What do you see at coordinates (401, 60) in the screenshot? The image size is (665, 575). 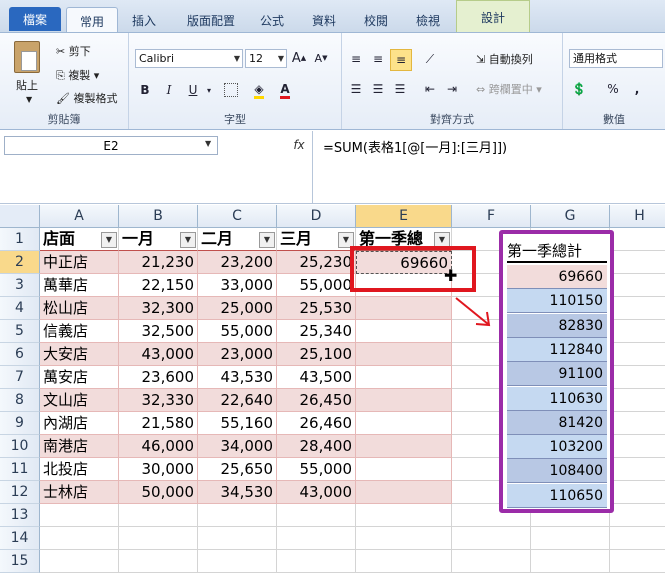 I see `align-bottom-icon: ≡` at bounding box center [401, 60].